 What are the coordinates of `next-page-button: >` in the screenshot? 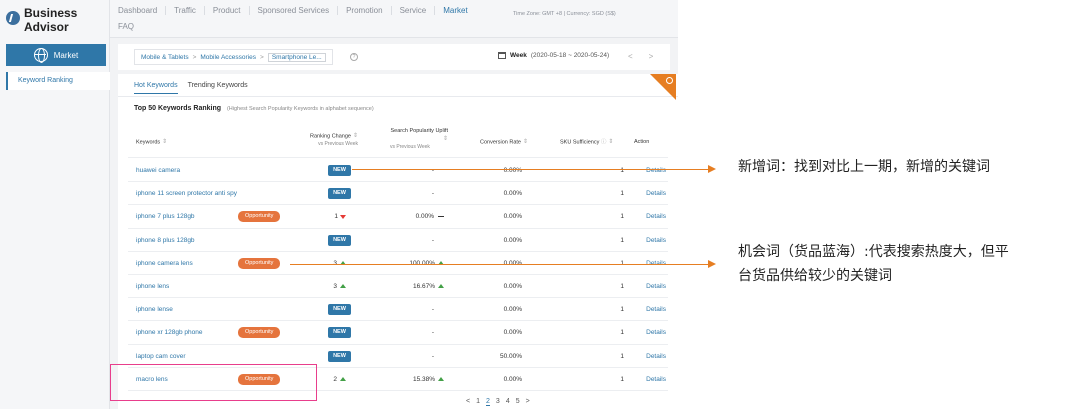 It's located at (528, 402).